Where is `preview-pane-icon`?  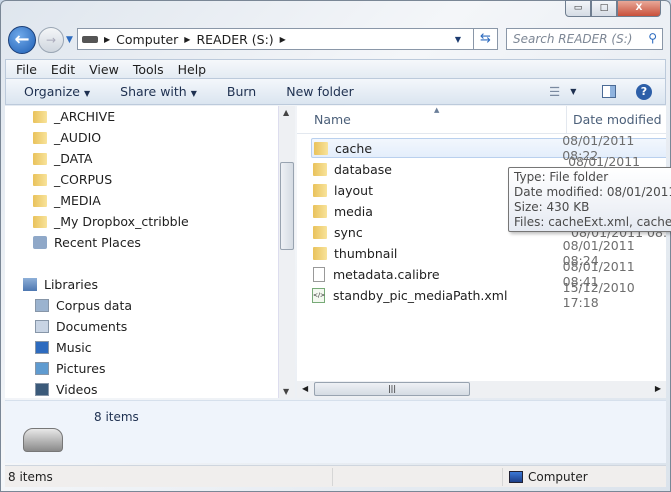 preview-pane-icon is located at coordinates (609, 91).